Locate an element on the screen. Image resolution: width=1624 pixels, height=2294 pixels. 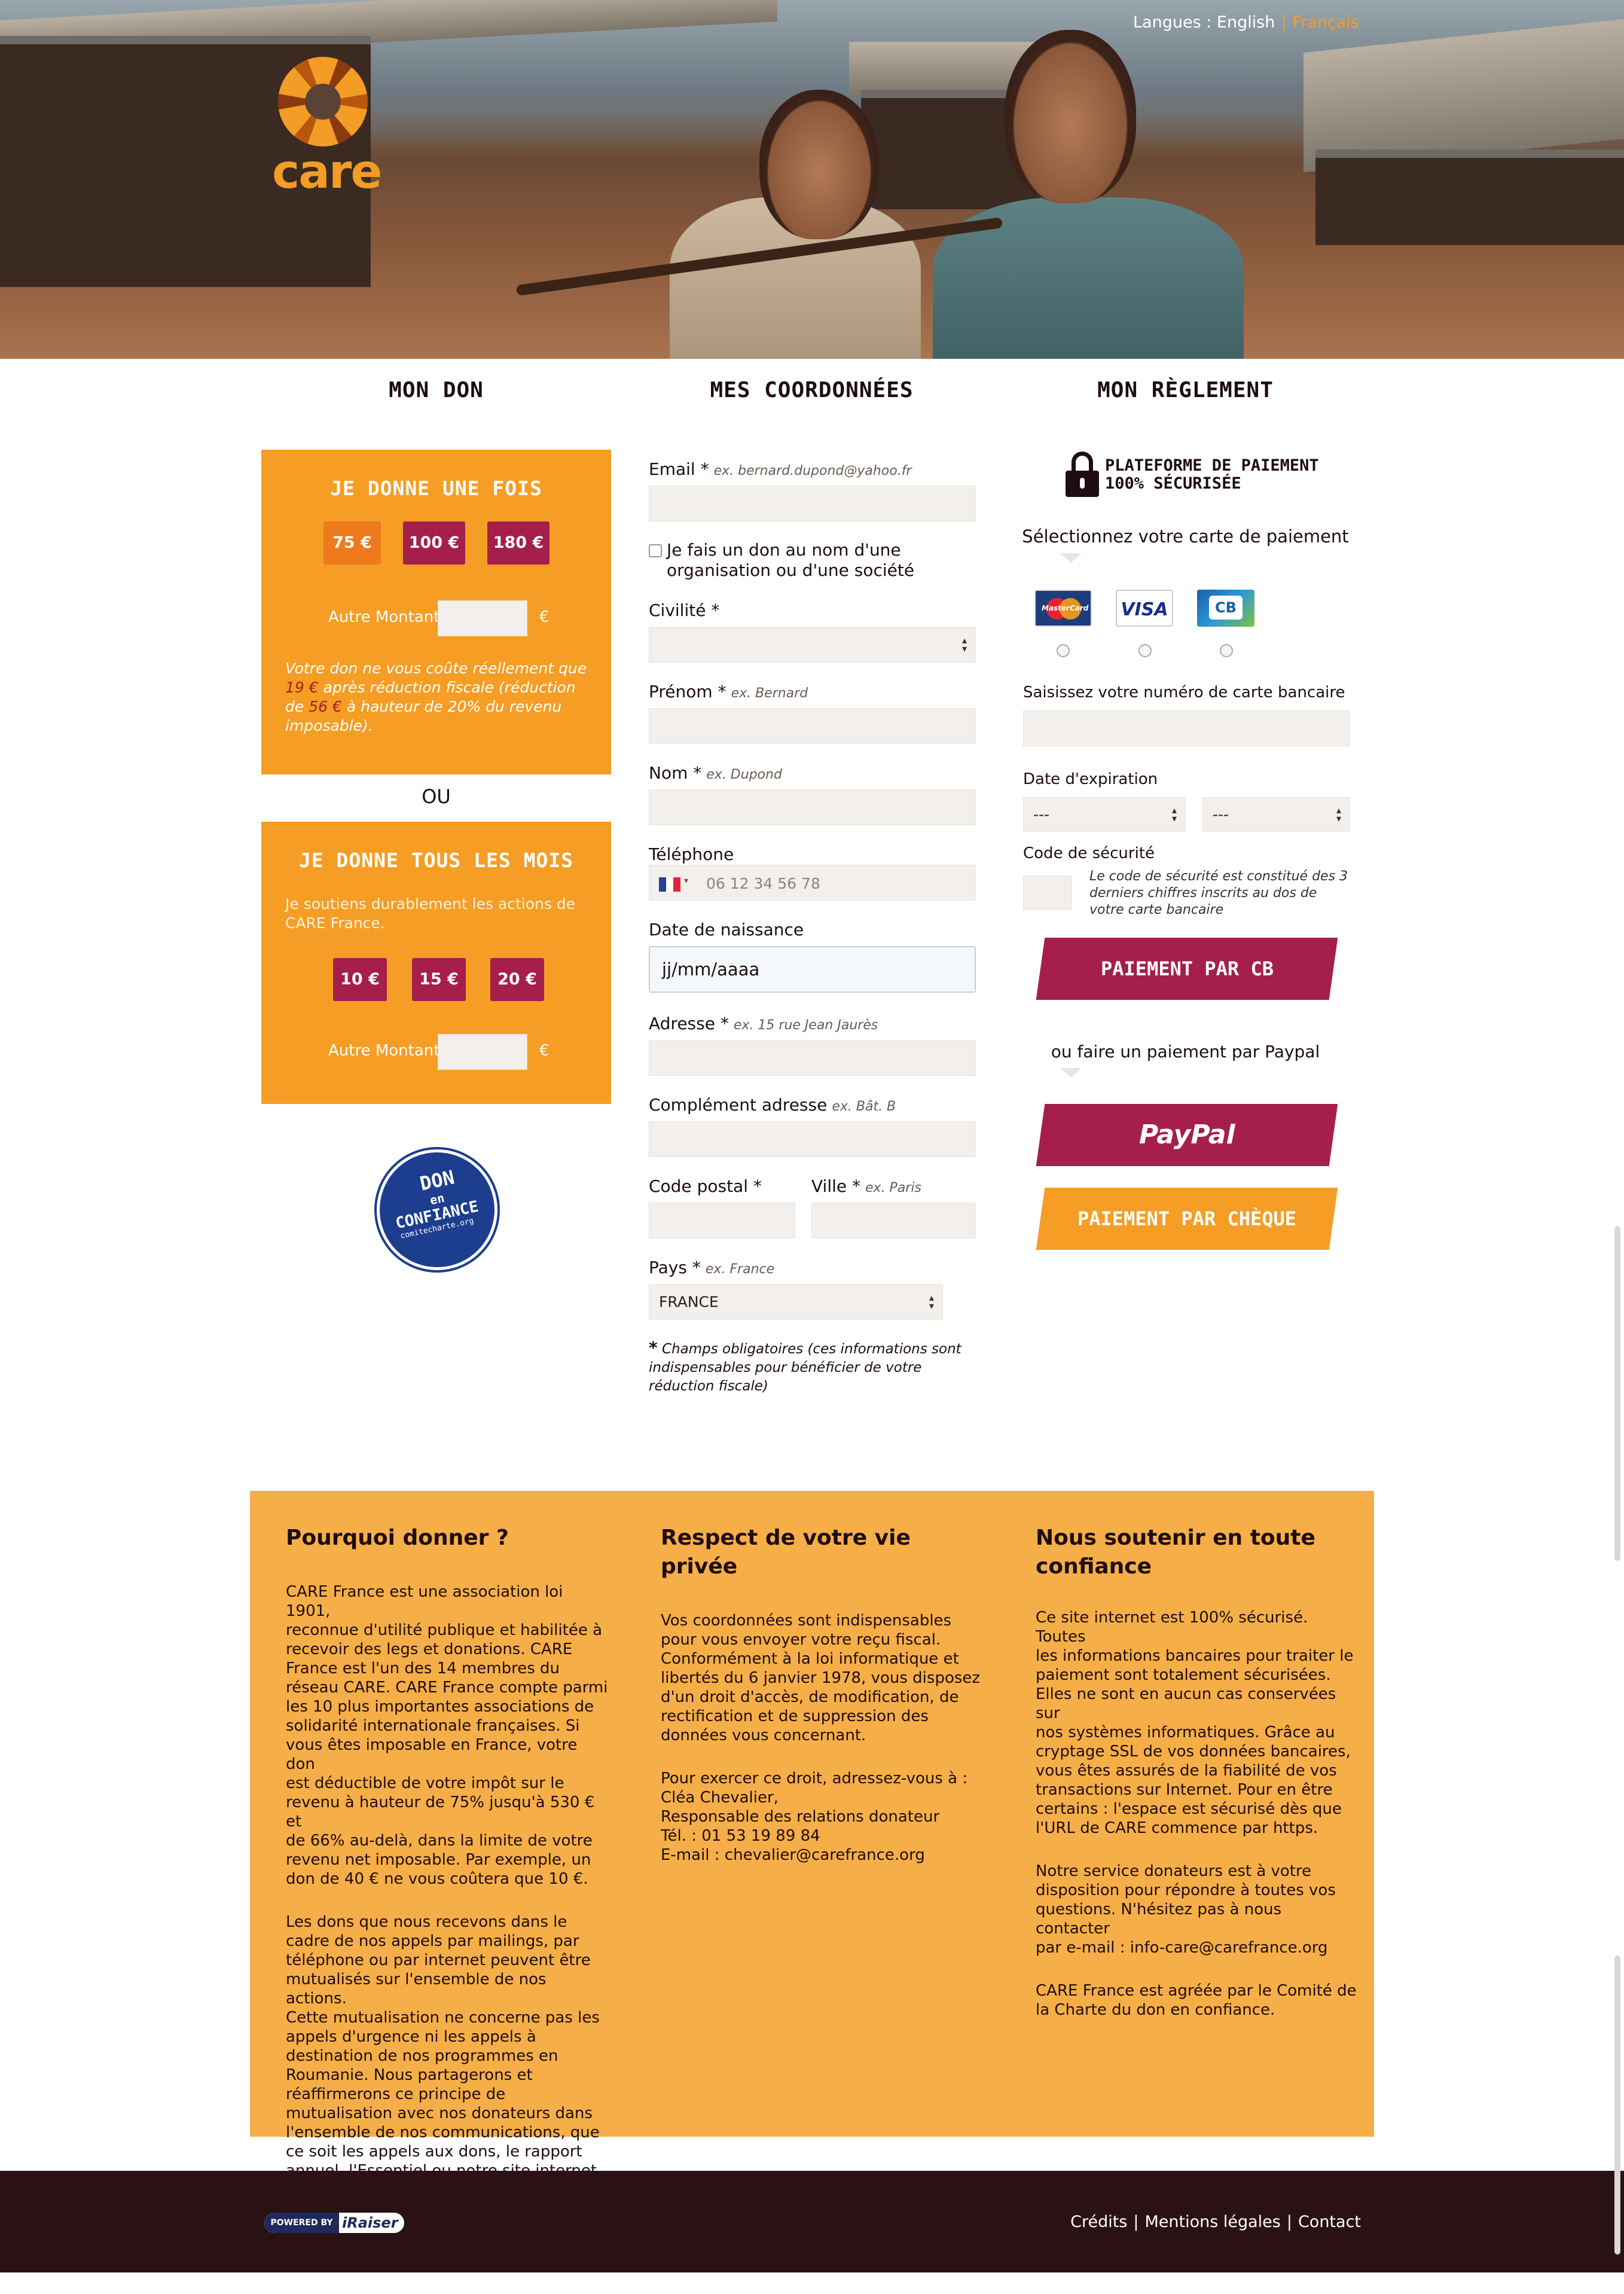
pays-value: FRANCE is located at coordinates (689, 1302).